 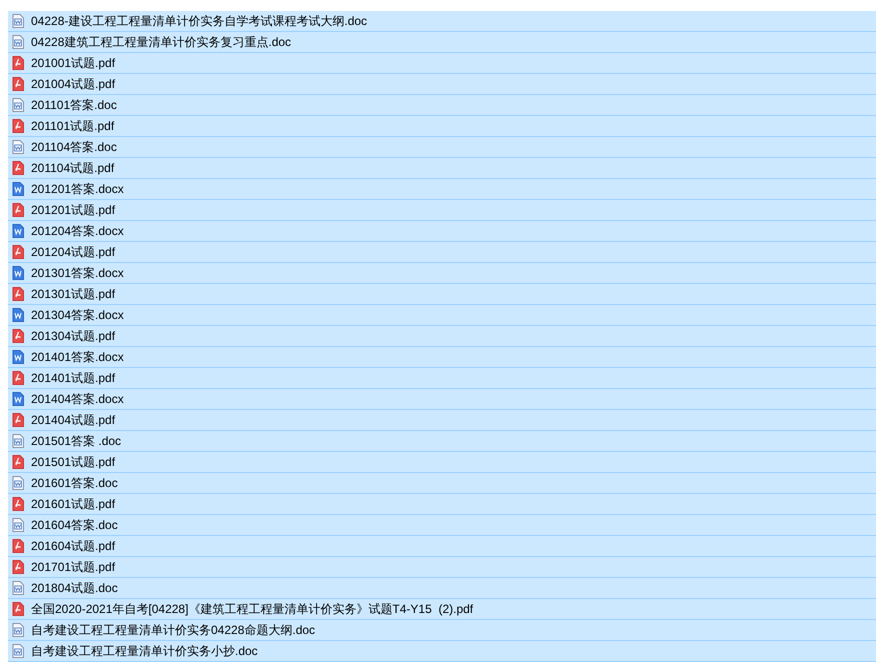 What do you see at coordinates (77, 357) in the screenshot?
I see `file-name: 201401答案.docx` at bounding box center [77, 357].